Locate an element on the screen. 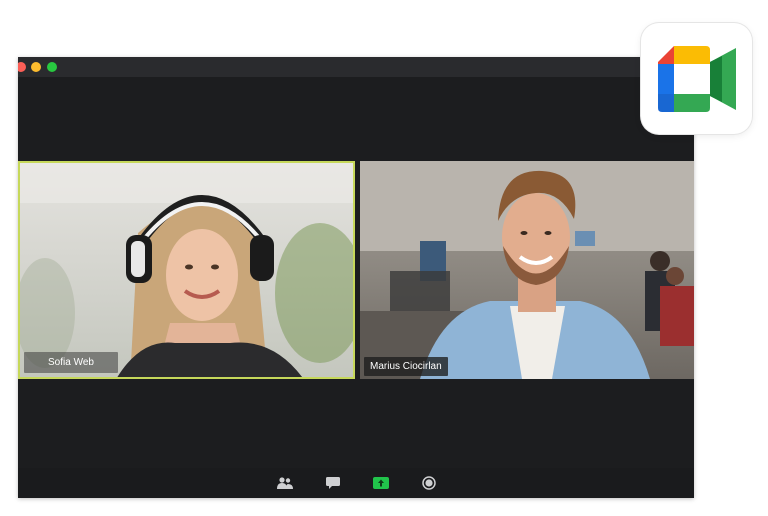 The image size is (768, 516). share-screen-icon is located at coordinates (381, 483).